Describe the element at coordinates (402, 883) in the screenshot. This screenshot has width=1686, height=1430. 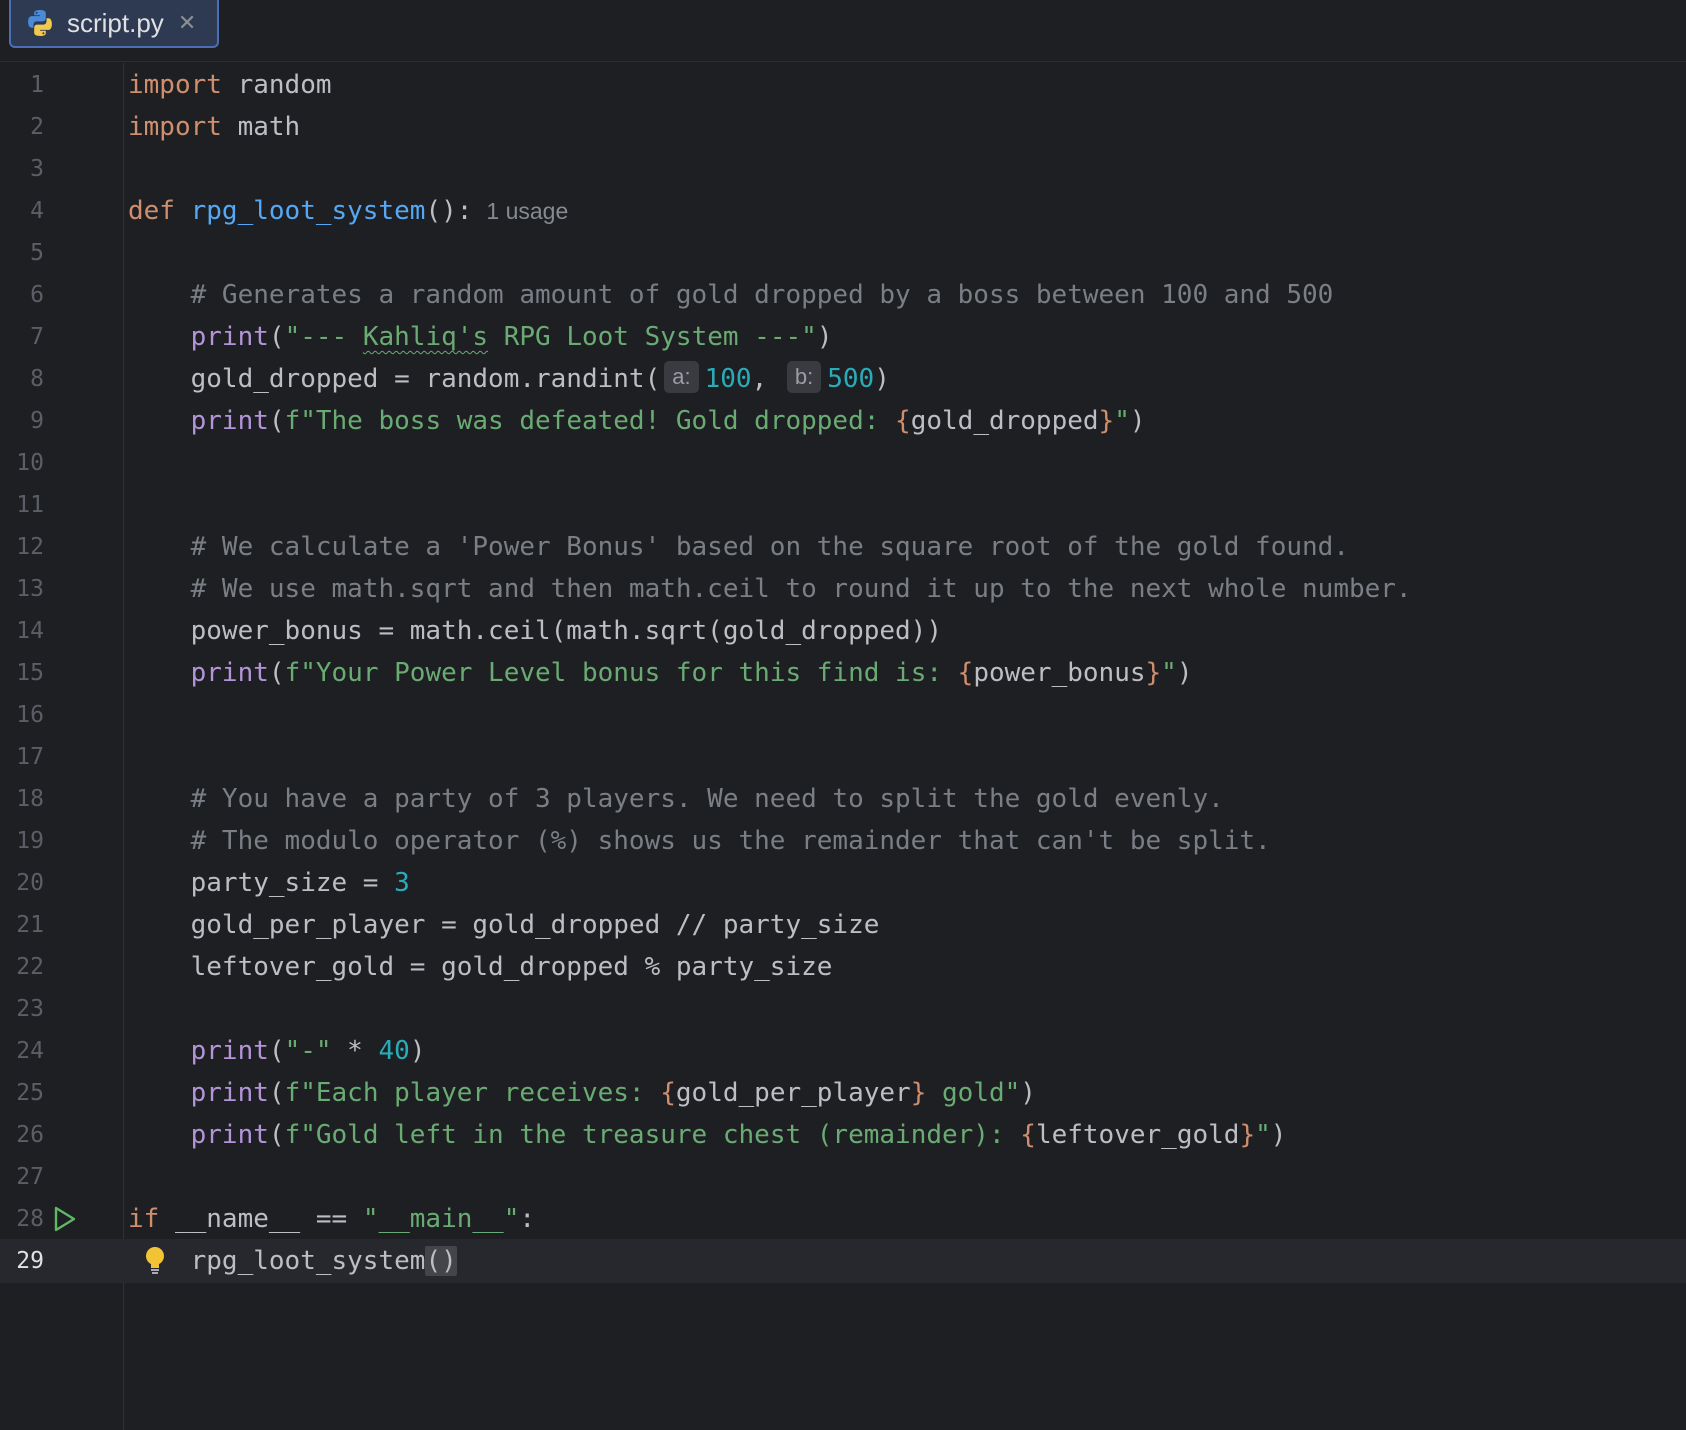
I see `number: 3` at that location.